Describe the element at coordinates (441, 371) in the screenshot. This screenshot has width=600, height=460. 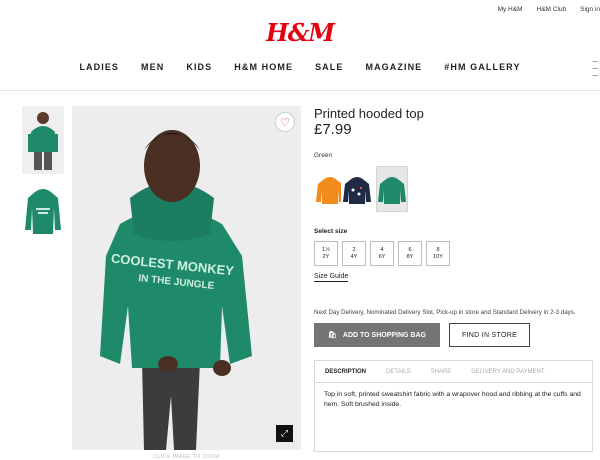
I see `tab-share: SHARE` at that location.